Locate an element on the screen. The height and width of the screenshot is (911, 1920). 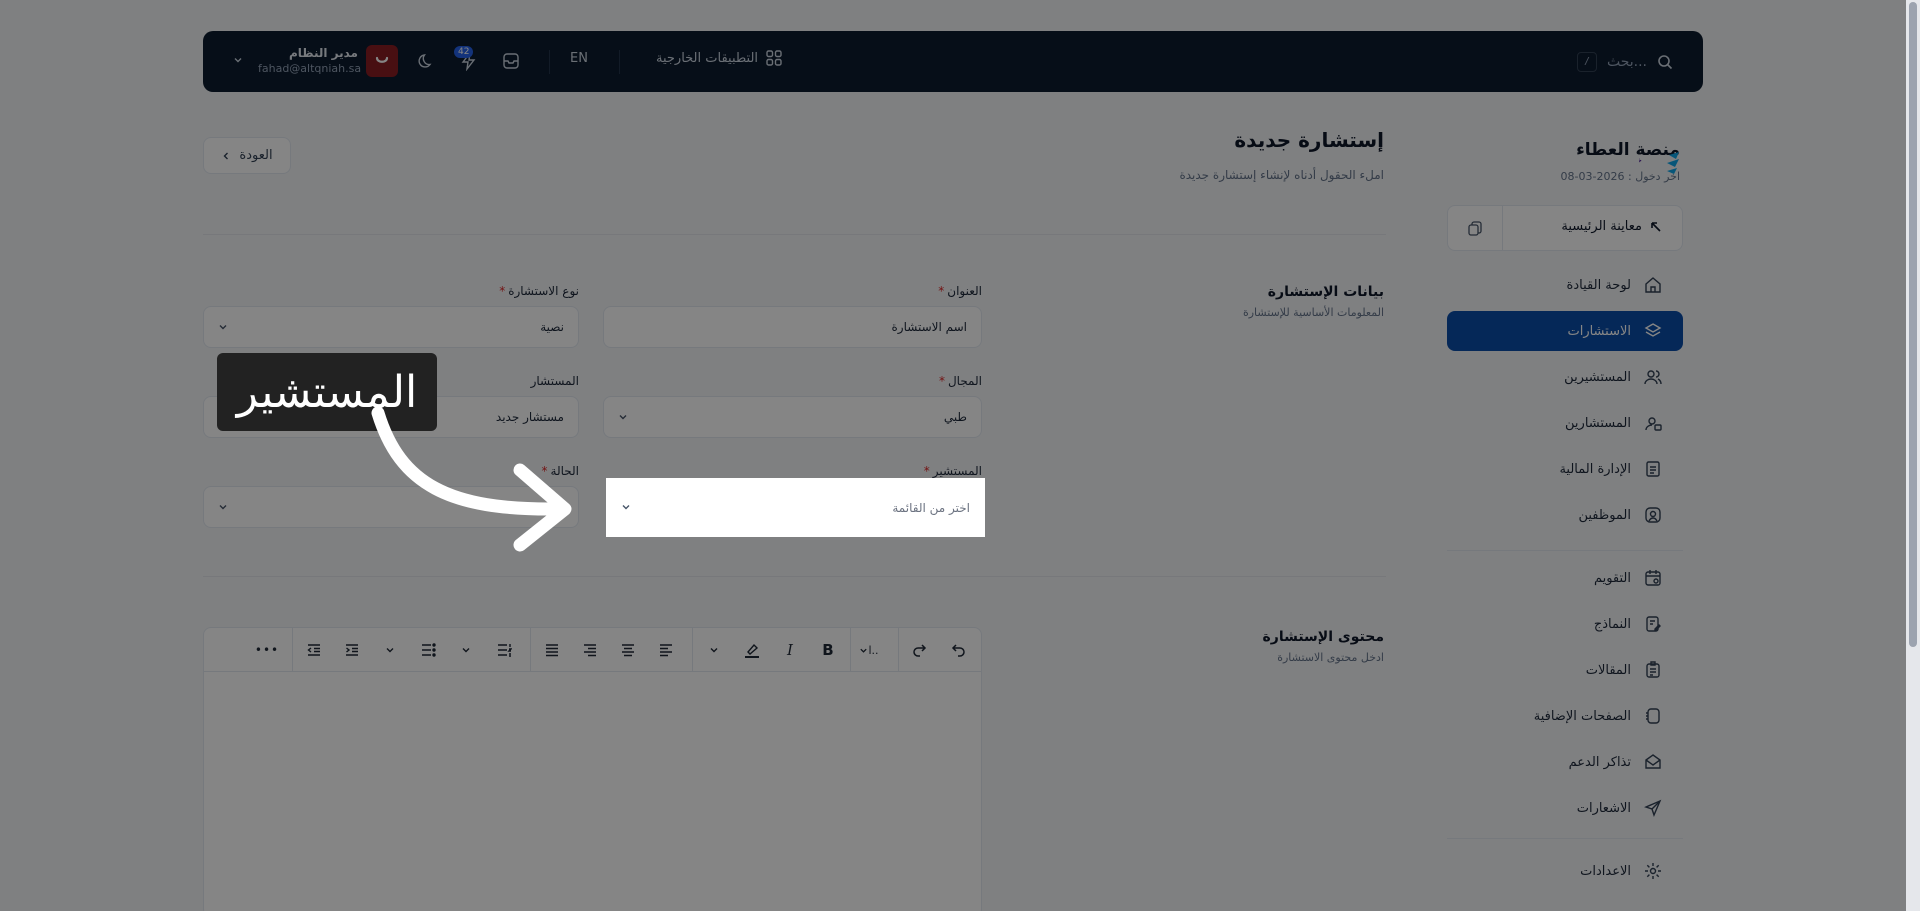
document-icon is located at coordinates (1653, 469).